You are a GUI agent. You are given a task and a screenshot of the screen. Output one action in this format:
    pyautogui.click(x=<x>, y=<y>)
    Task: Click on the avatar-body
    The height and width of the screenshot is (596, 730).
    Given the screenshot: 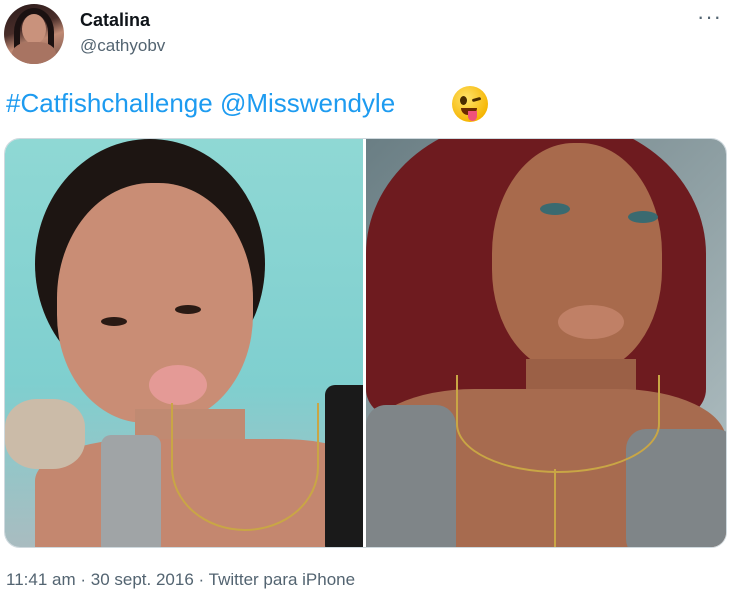 What is the action you would take?
    pyautogui.click(x=34, y=53)
    